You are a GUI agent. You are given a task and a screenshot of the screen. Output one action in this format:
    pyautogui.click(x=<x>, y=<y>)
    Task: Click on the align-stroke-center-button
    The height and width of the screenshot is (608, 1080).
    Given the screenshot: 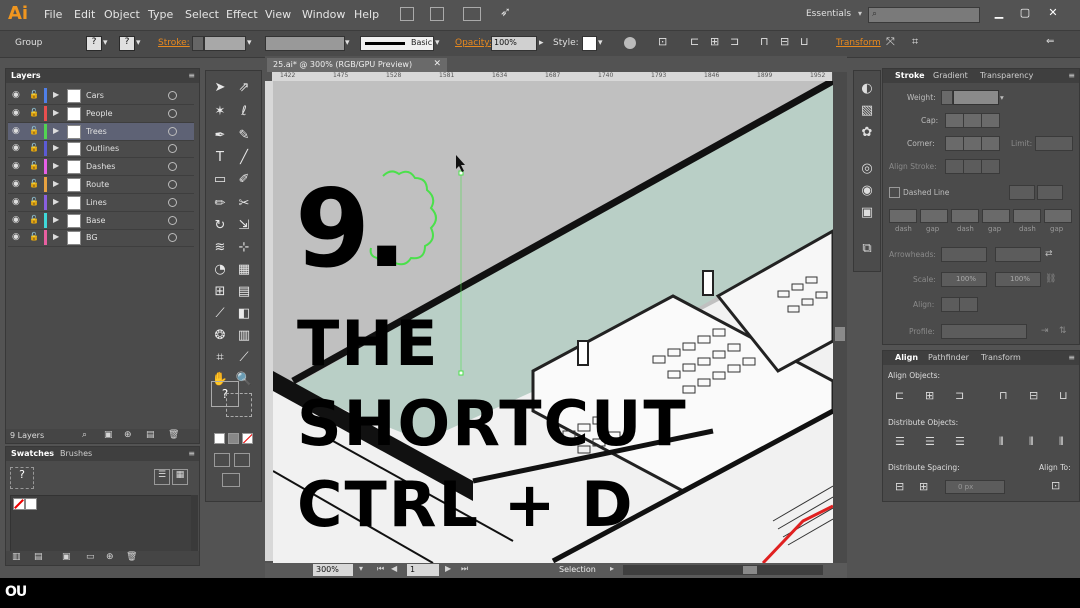 What is the action you would take?
    pyautogui.click(x=954, y=166)
    